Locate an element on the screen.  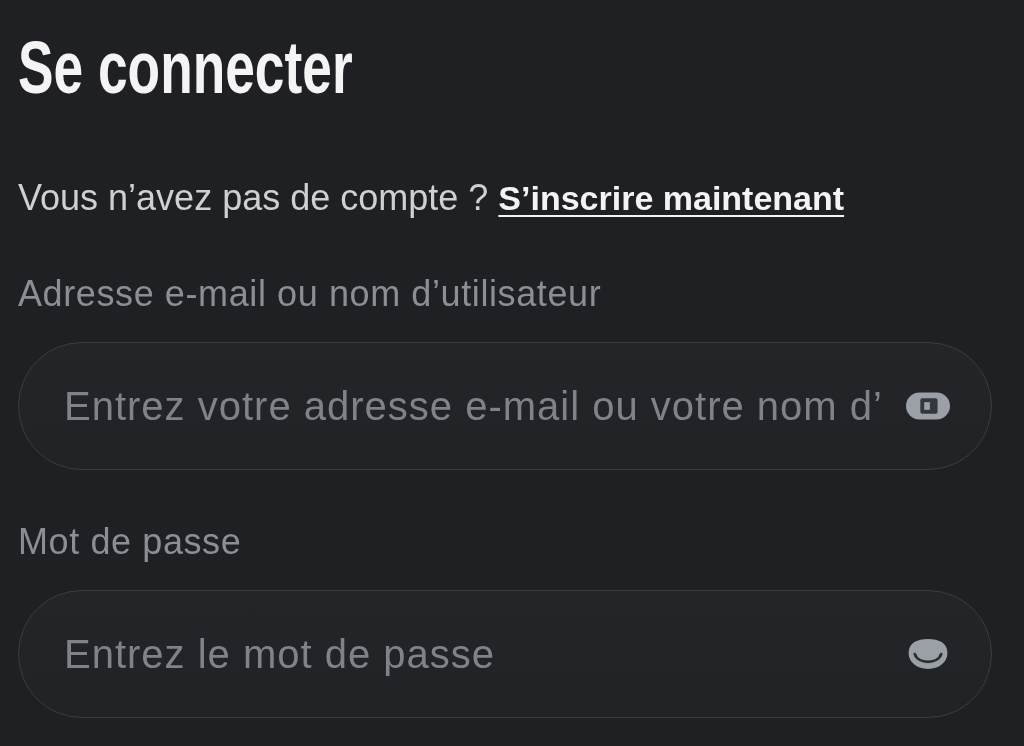
eye-icon is located at coordinates (928, 654).